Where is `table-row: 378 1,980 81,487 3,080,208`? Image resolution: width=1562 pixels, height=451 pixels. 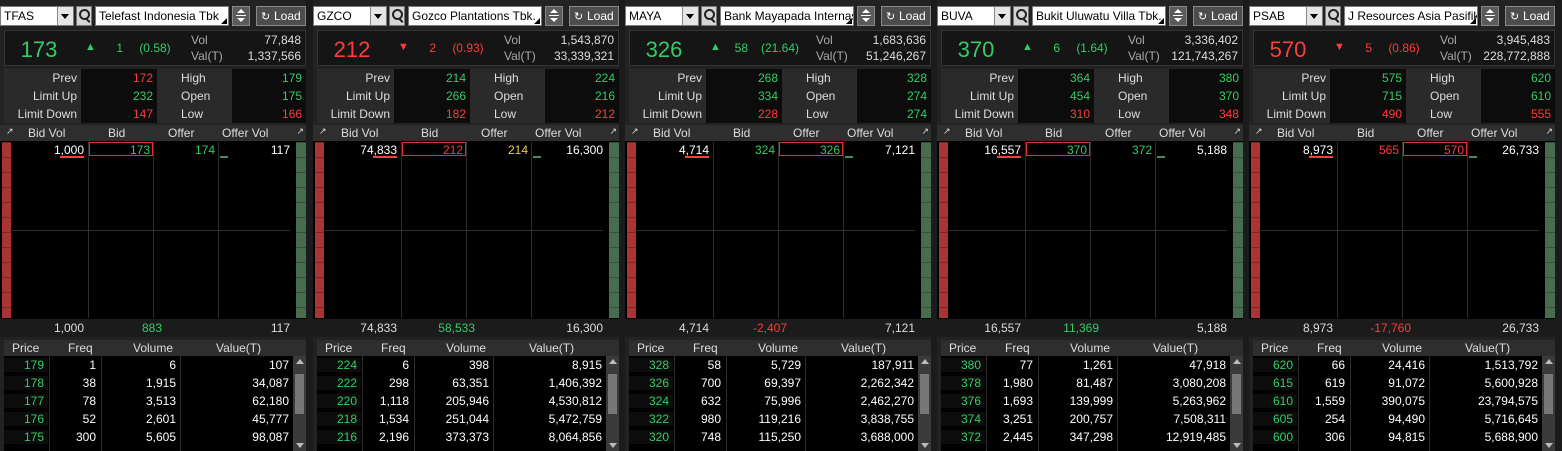
table-row: 378 1,980 81,487 3,080,208 is located at coordinates (1085, 383).